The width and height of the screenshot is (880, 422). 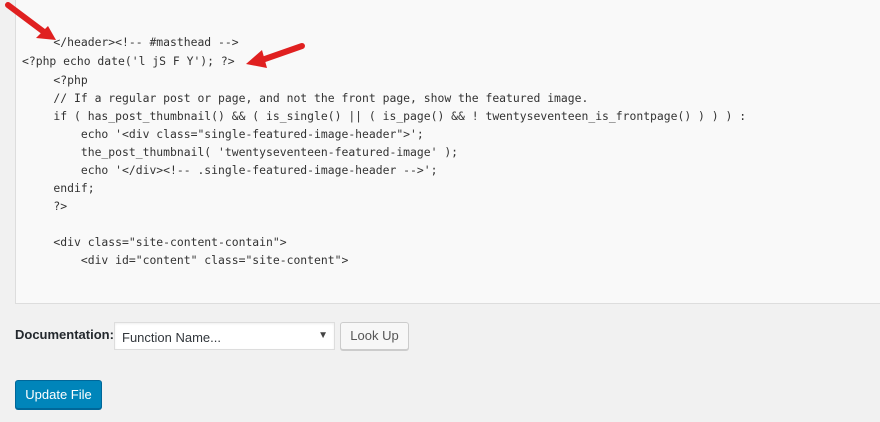 I want to click on update-file-button: Update File, so click(x=58, y=394).